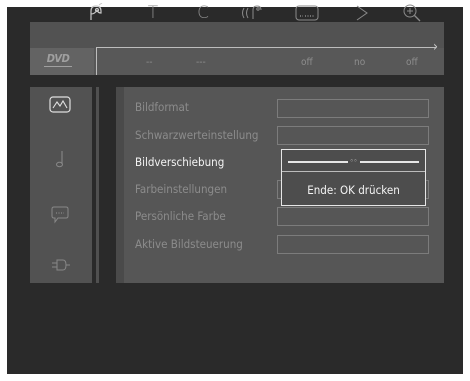 This screenshot has width=470, height=381. Describe the element at coordinates (60, 159) in the screenshot. I see `music-icon` at that location.